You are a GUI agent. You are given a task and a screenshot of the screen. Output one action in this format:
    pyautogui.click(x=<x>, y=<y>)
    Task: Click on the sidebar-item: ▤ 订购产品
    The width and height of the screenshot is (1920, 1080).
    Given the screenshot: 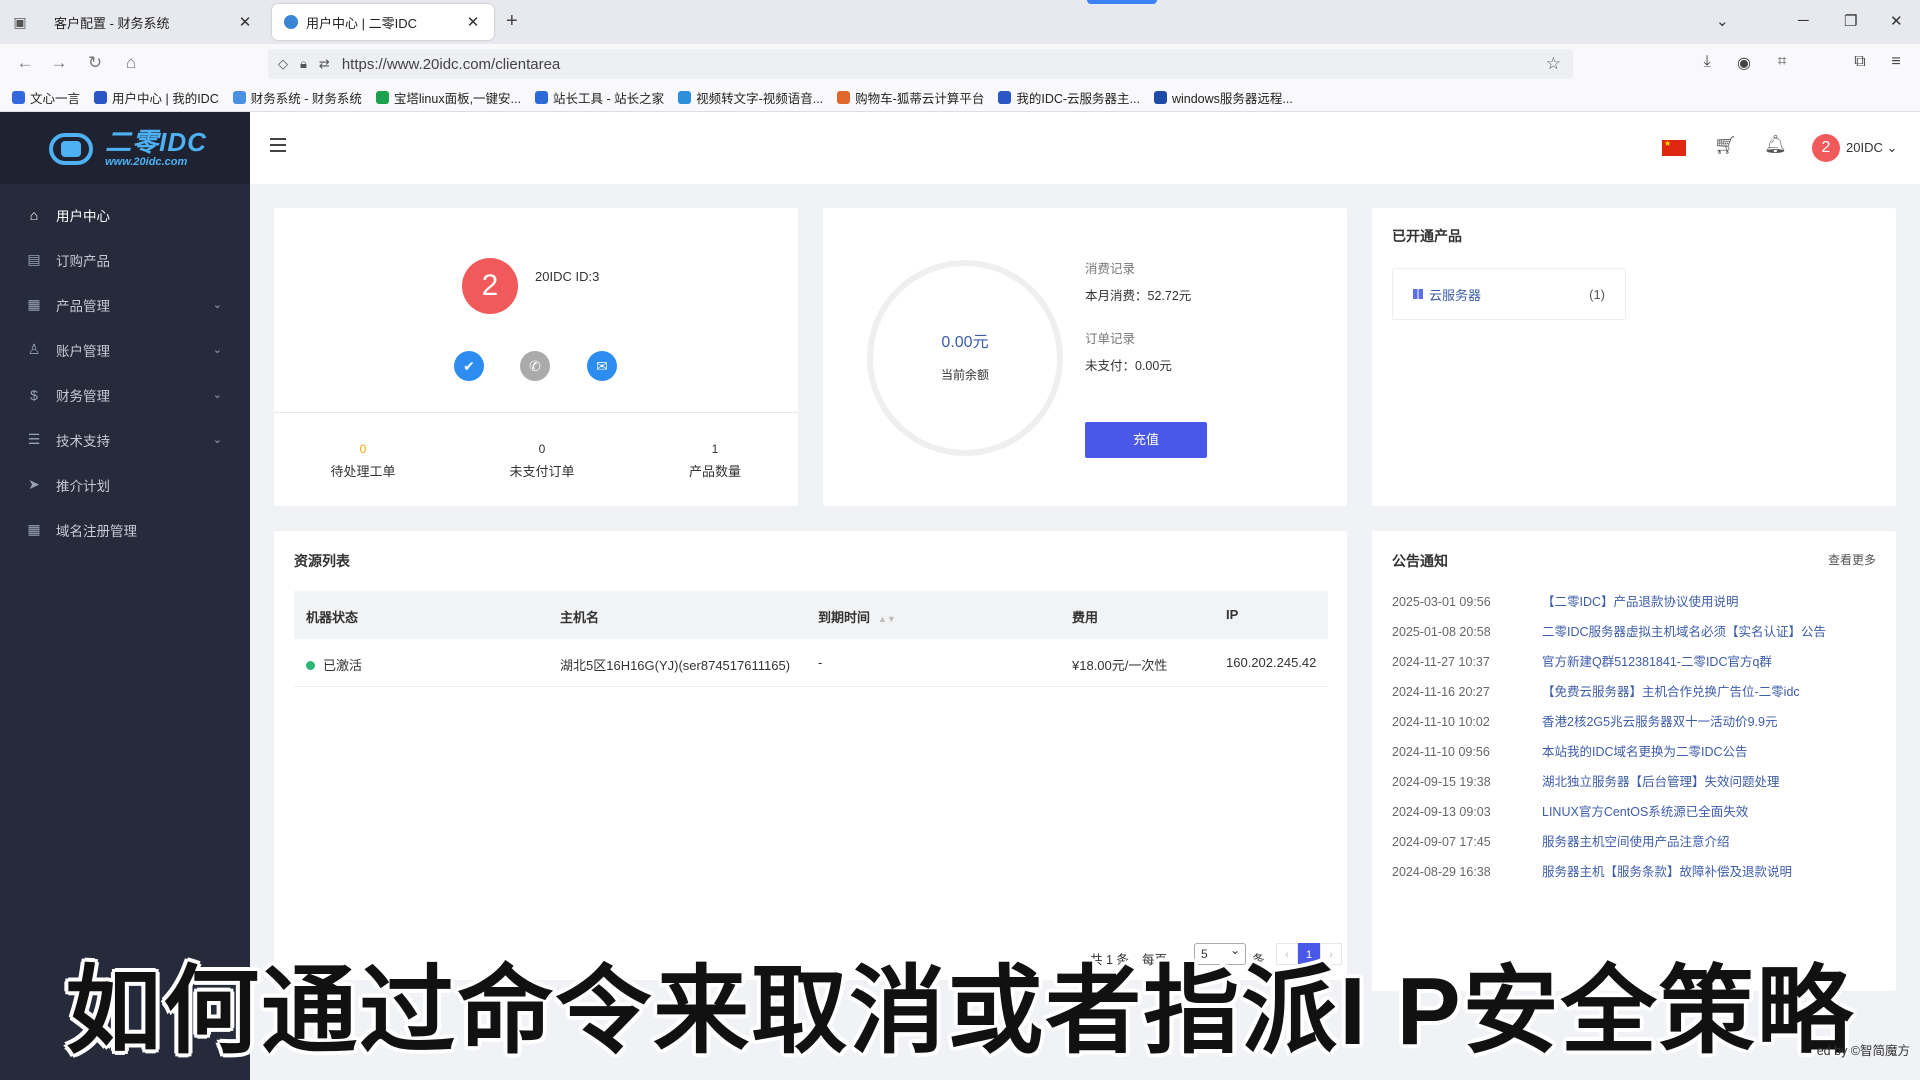 What is the action you would take?
    pyautogui.click(x=125, y=259)
    